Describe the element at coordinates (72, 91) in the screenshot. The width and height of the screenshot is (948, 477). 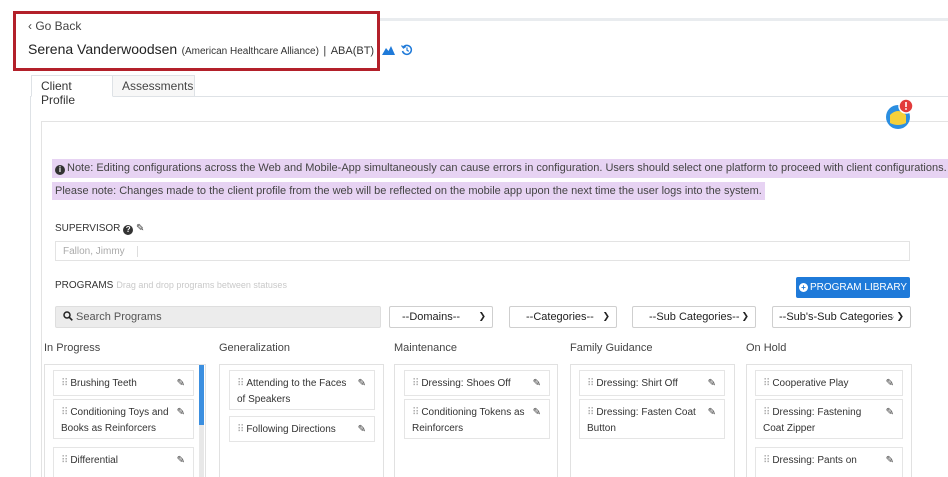
I see `tab-client-profile: Client Profile` at that location.